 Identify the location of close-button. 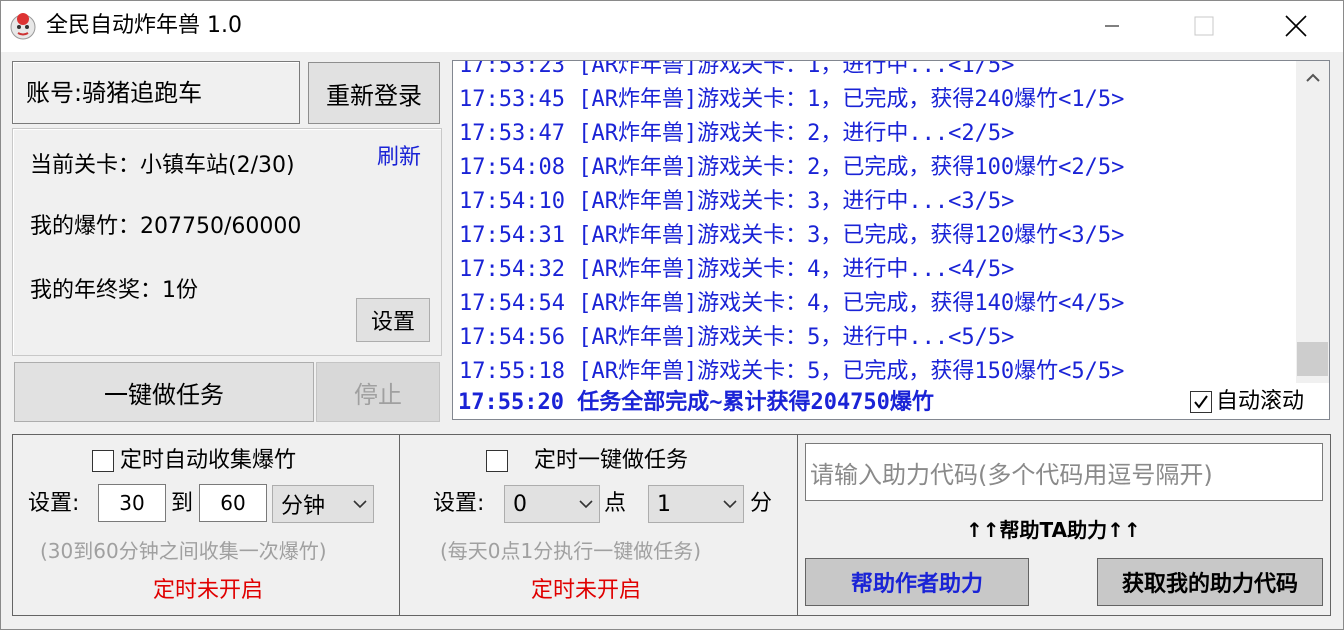
(1296, 26).